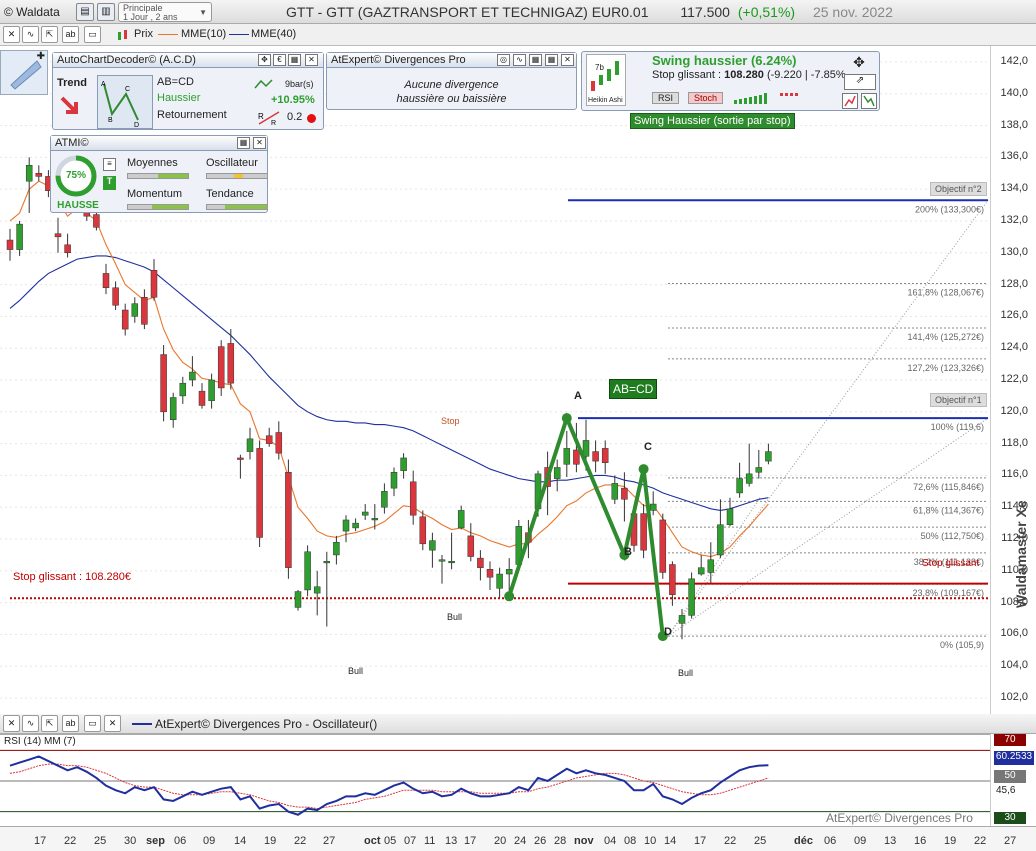  What do you see at coordinates (962, 645) in the screenshot?
I see `fib-level-label: 0% (105,9)` at bounding box center [962, 645].